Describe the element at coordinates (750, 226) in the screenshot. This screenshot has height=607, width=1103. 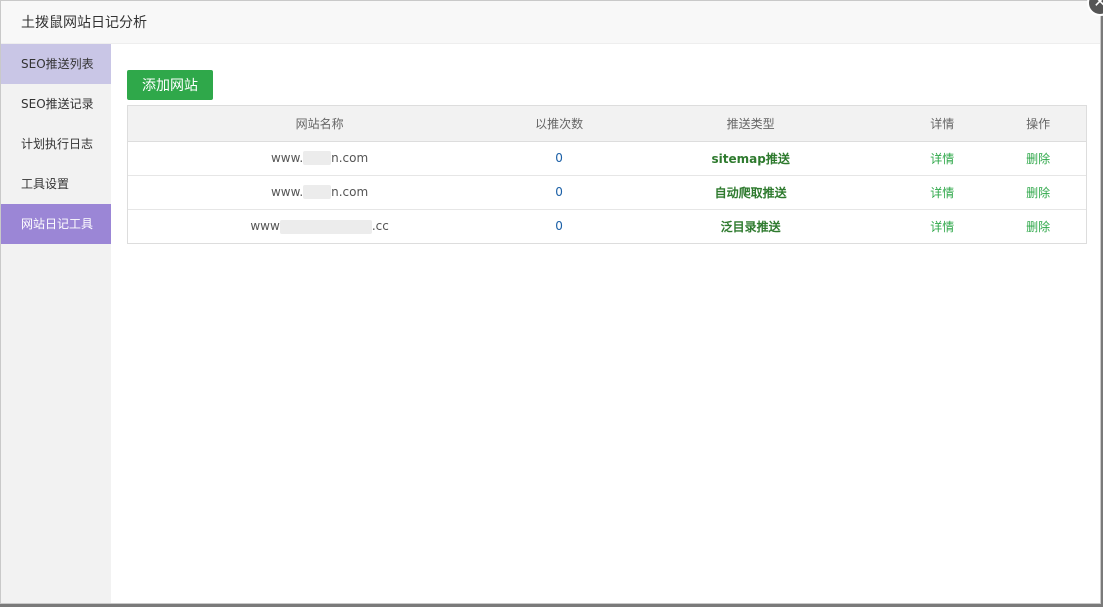
I see `push-type-cell: 泛目录推送` at that location.